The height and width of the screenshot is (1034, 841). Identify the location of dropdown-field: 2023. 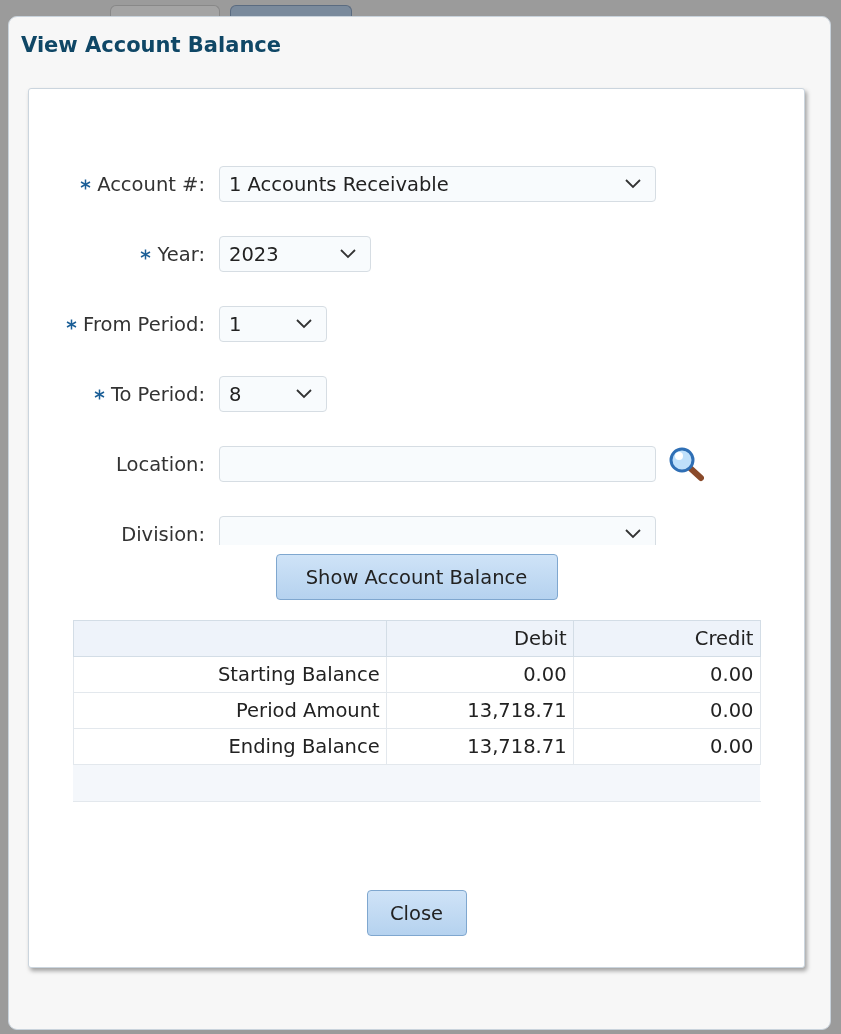
(295, 254).